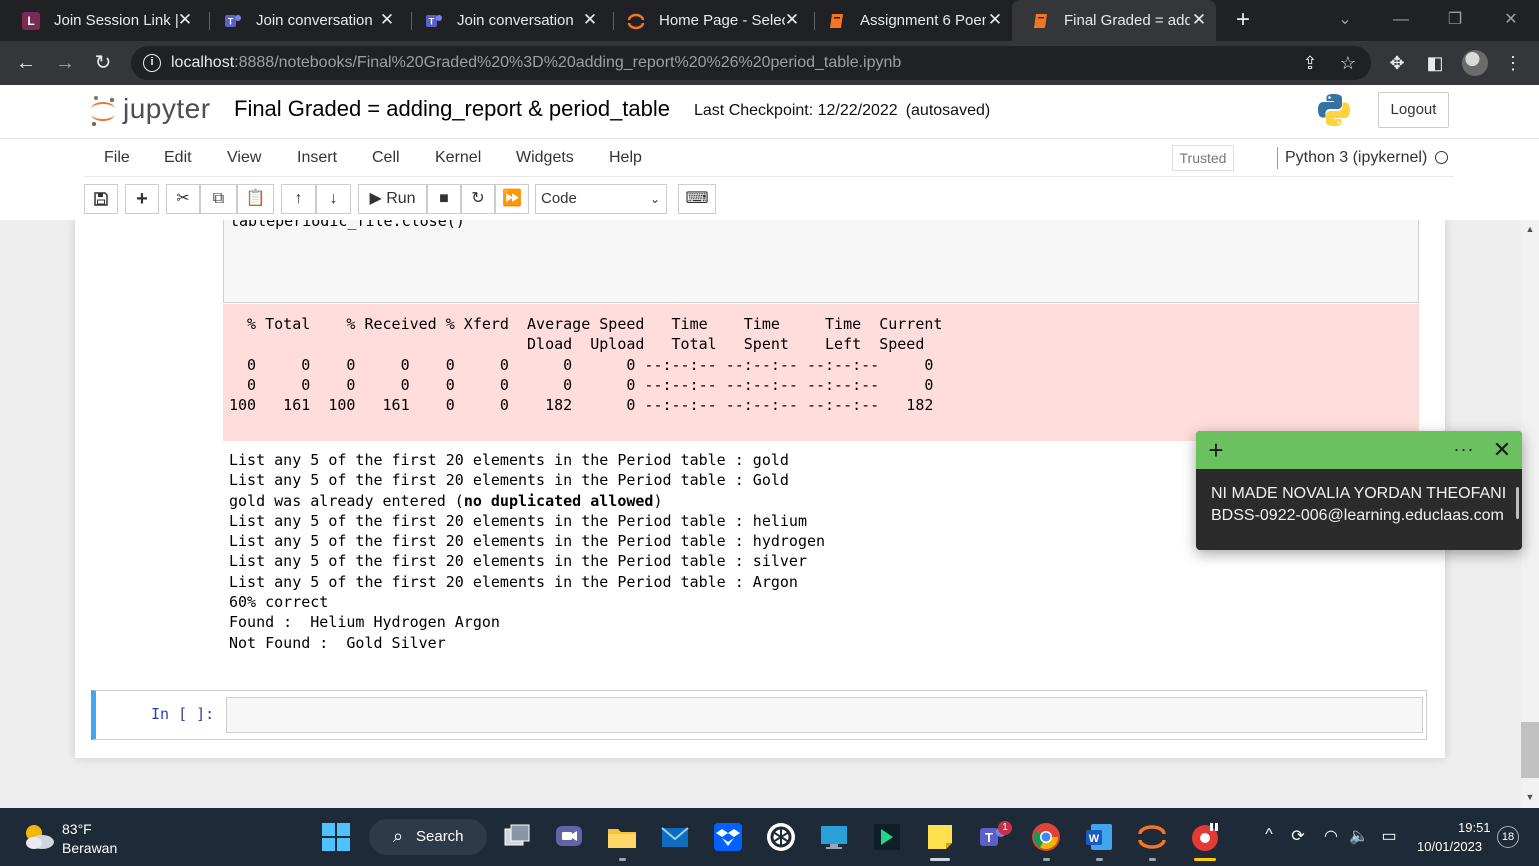 This screenshot has width=1539, height=866. Describe the element at coordinates (152, 63) in the screenshot. I see `site-info-icon: i` at that location.